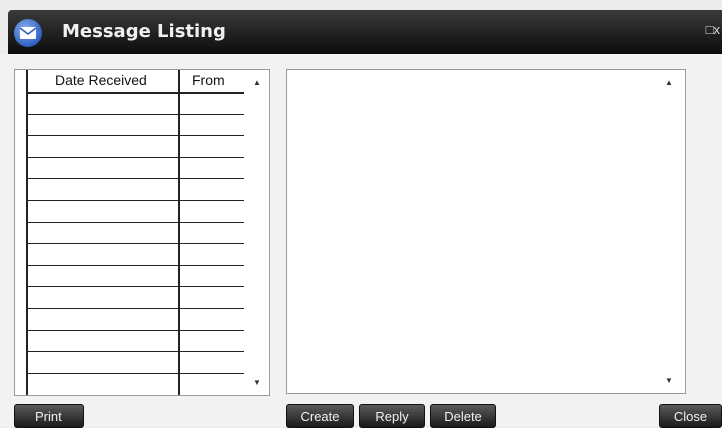 The height and width of the screenshot is (428, 722). Describe the element at coordinates (28, 33) in the screenshot. I see `envelope-icon` at that location.